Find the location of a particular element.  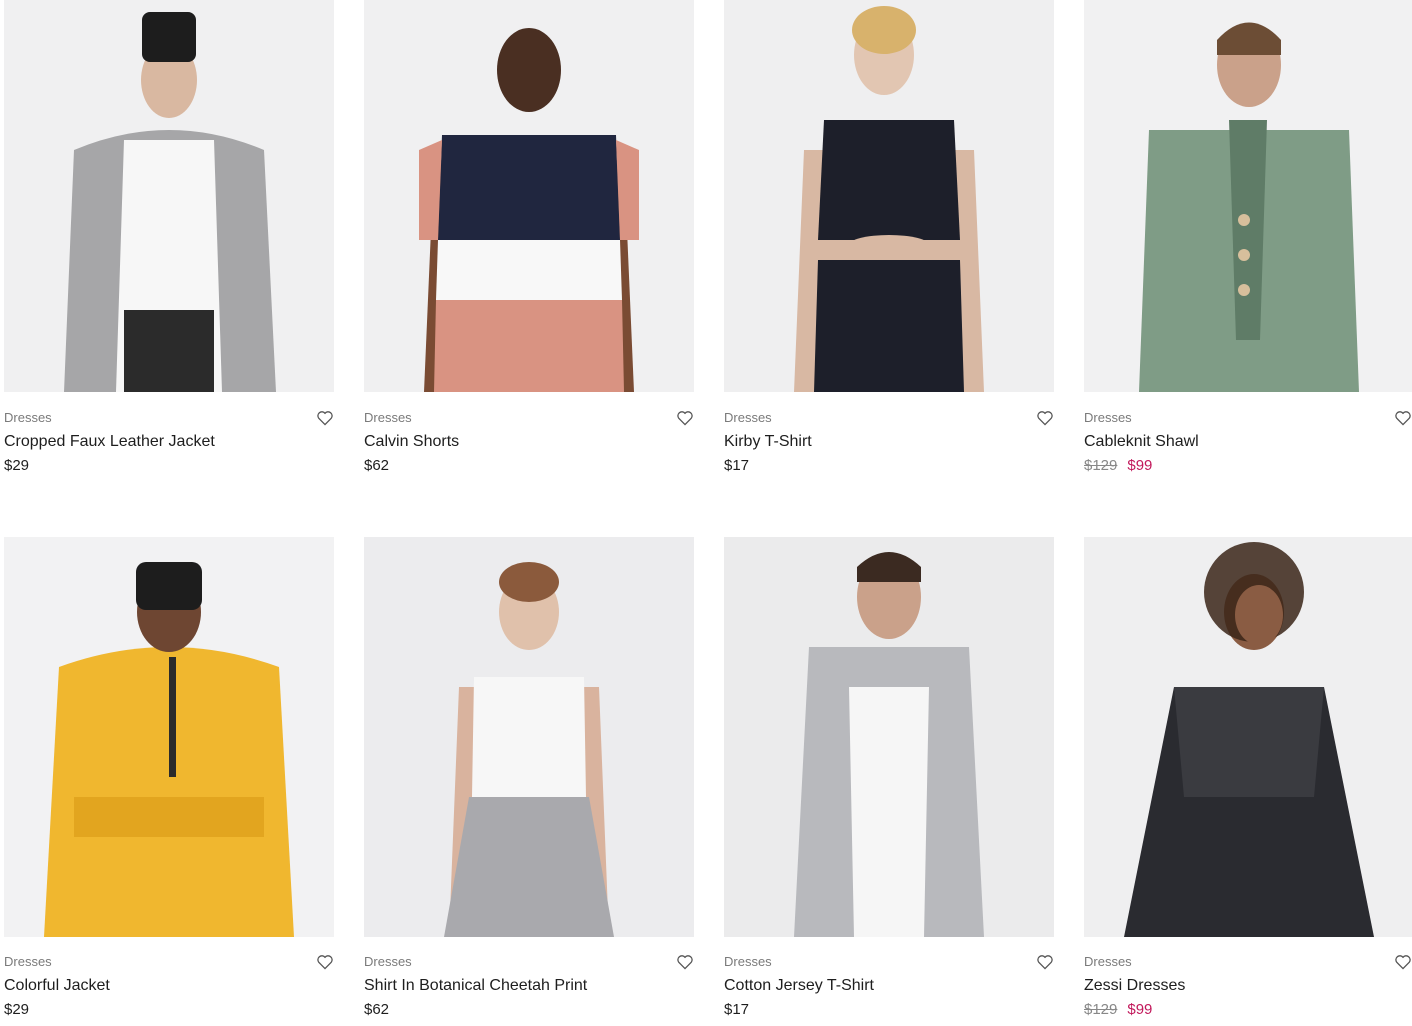

product-title: Calvin Shorts is located at coordinates (411, 442).